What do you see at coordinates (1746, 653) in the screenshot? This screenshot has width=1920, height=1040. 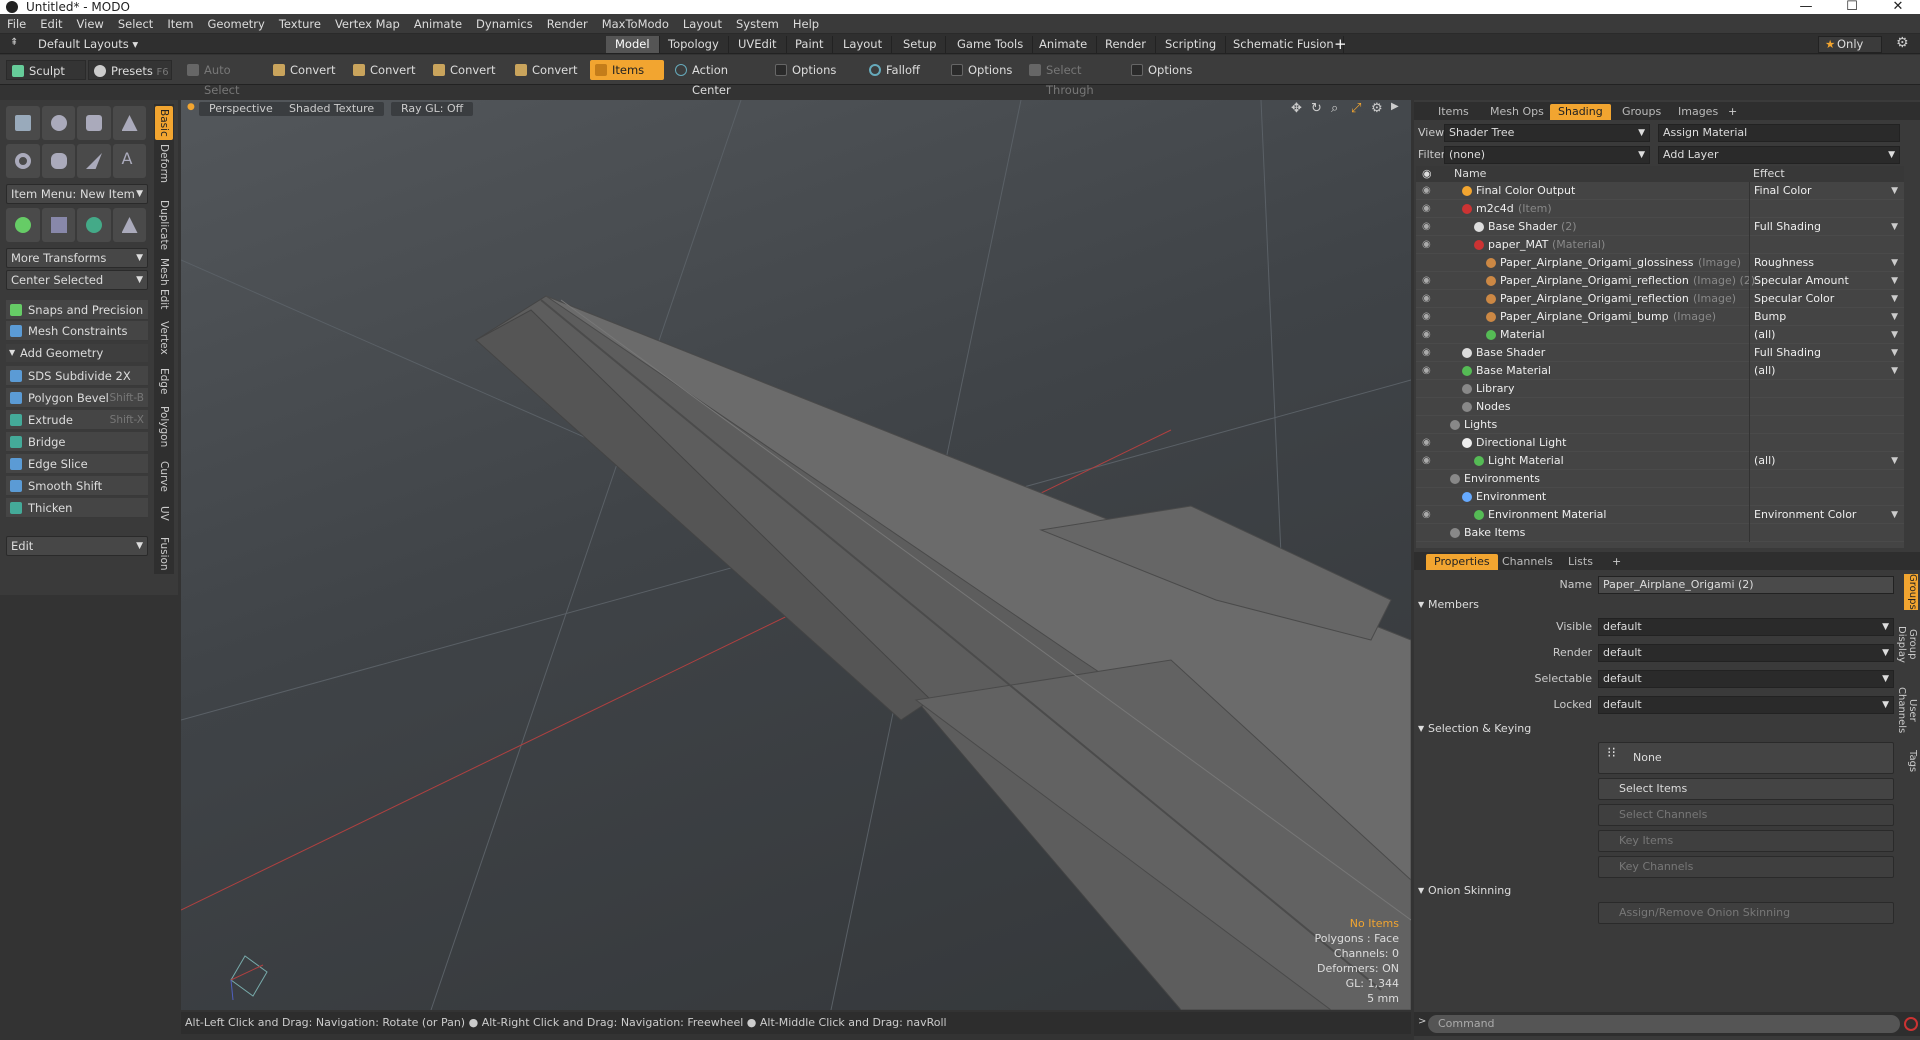 I see `render-dropdown: default ▼` at bounding box center [1746, 653].